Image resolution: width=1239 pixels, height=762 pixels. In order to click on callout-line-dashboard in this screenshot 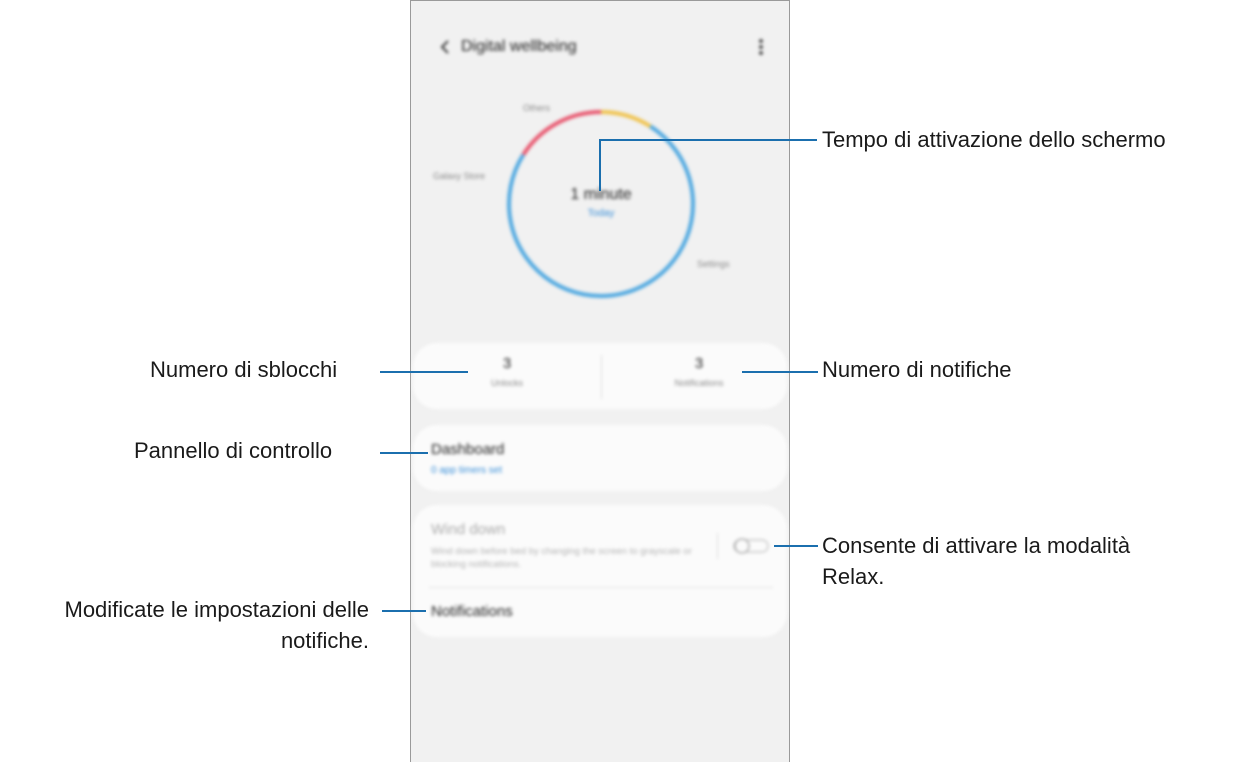, I will do `click(404, 453)`.